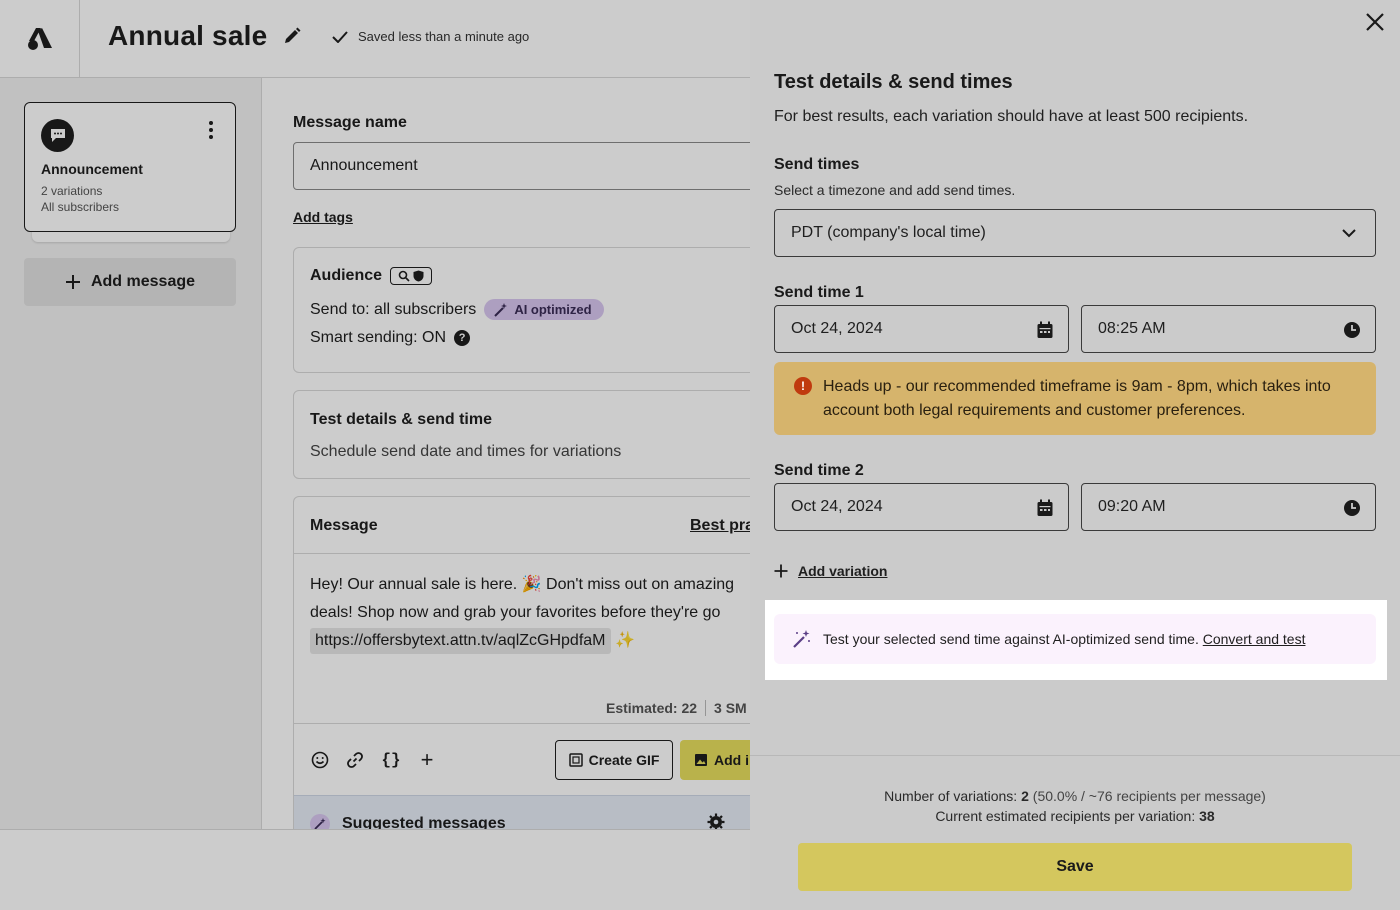  Describe the element at coordinates (1025, 796) in the screenshot. I see `variations-count: 2` at that location.